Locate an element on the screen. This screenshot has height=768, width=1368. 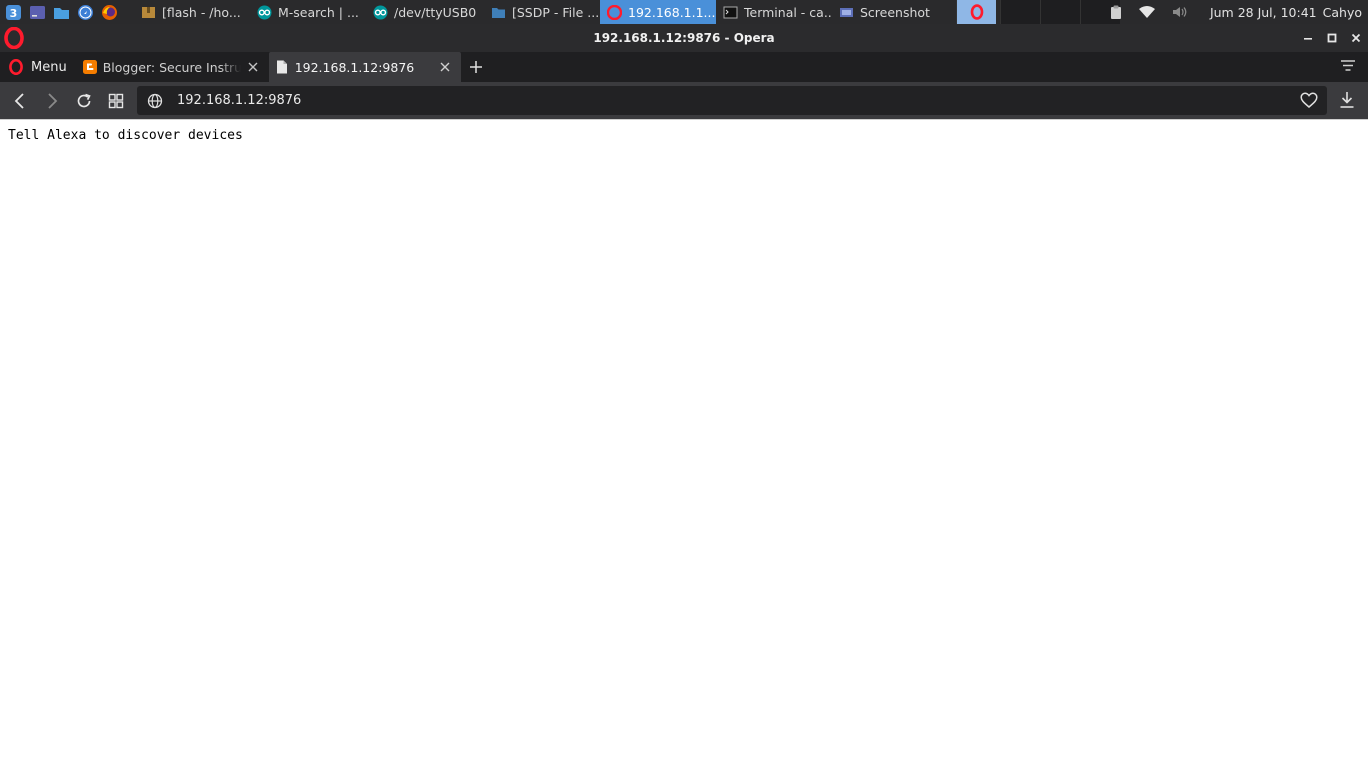
web-browser-launcher-icon is located at coordinates (85, 12).